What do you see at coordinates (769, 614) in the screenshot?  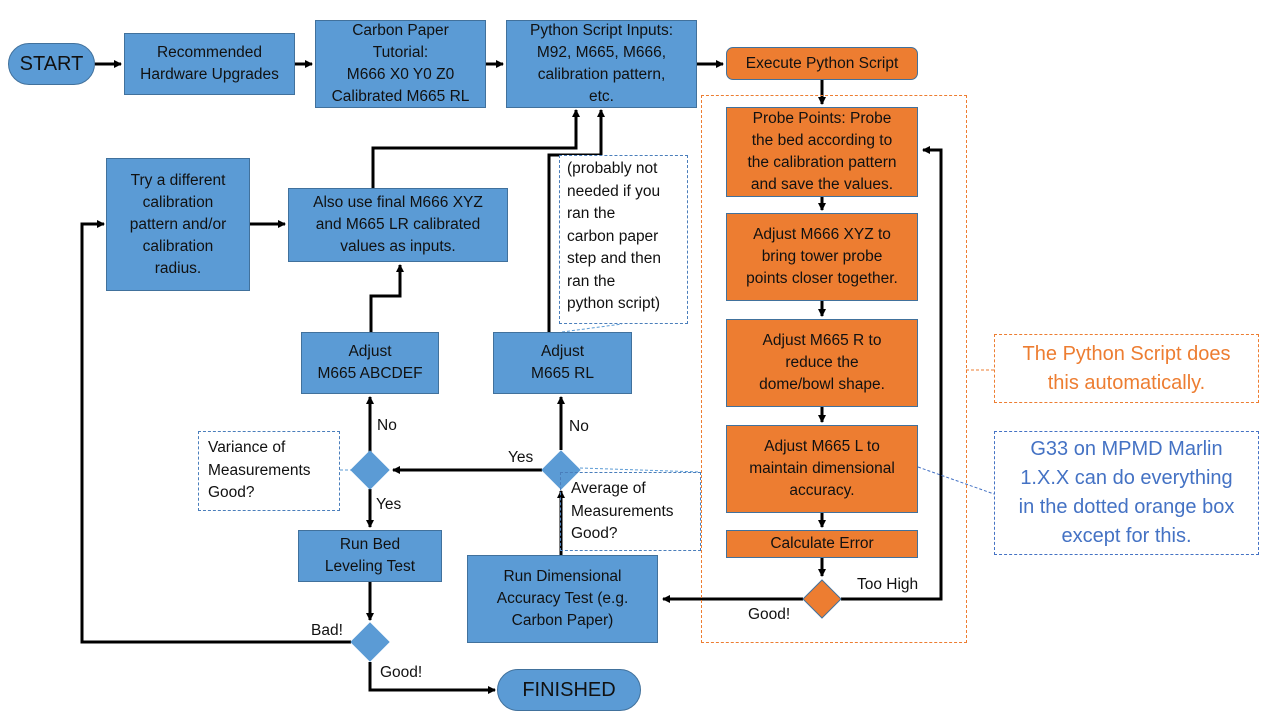 I see `label-good-error: Good!` at bounding box center [769, 614].